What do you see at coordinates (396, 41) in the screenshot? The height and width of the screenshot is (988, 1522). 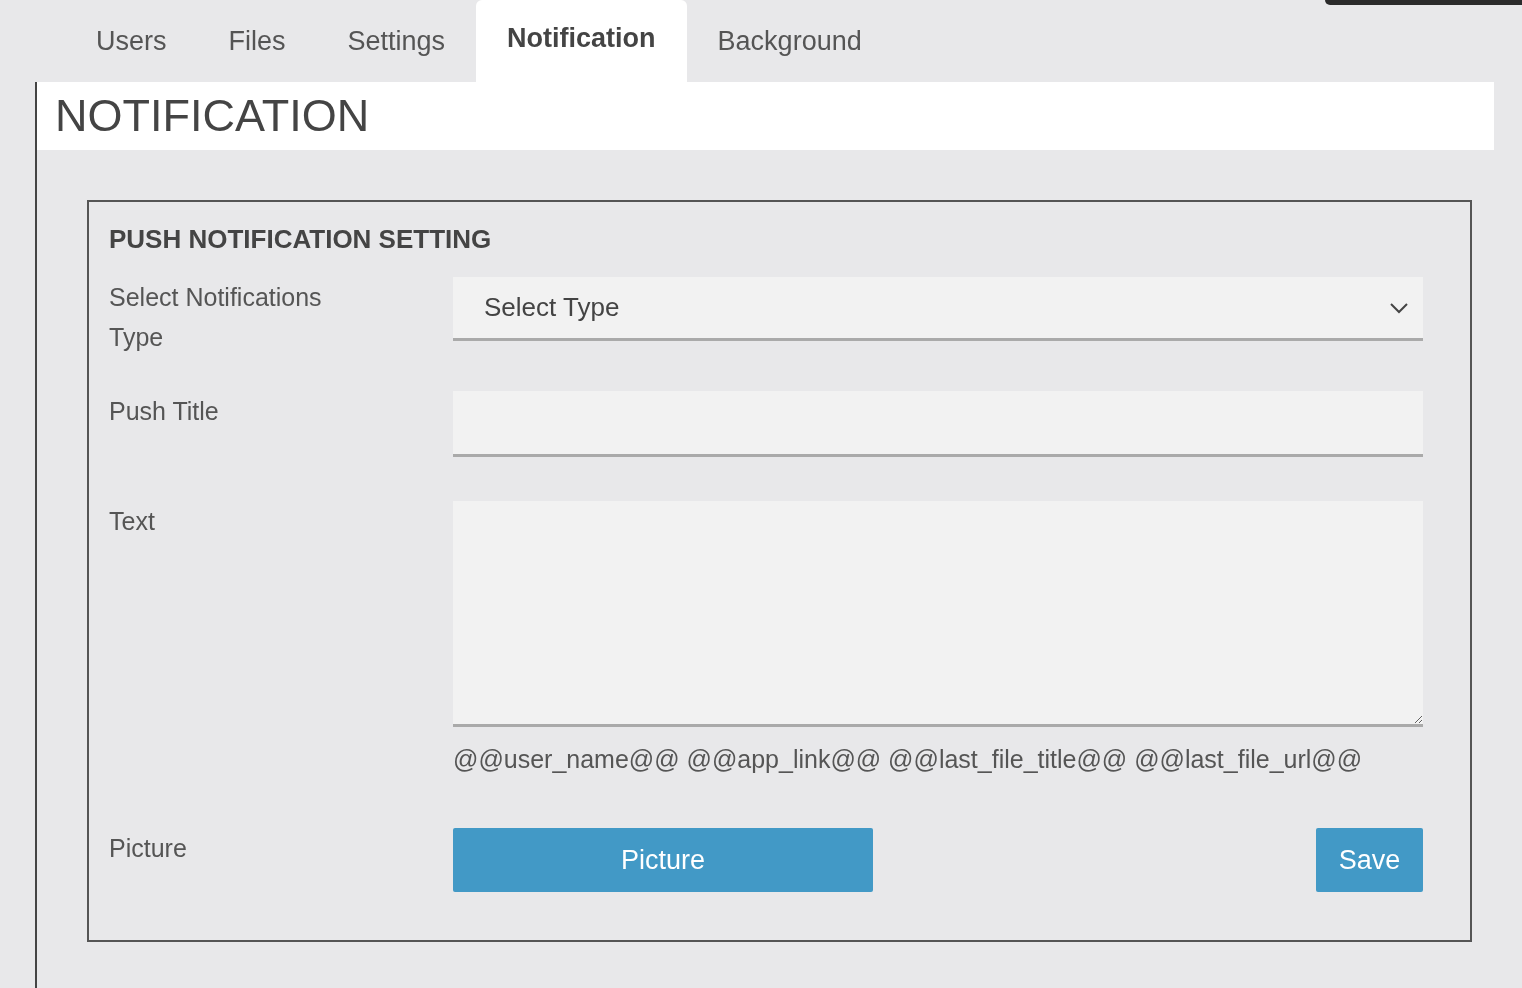 I see `tab: Settings` at bounding box center [396, 41].